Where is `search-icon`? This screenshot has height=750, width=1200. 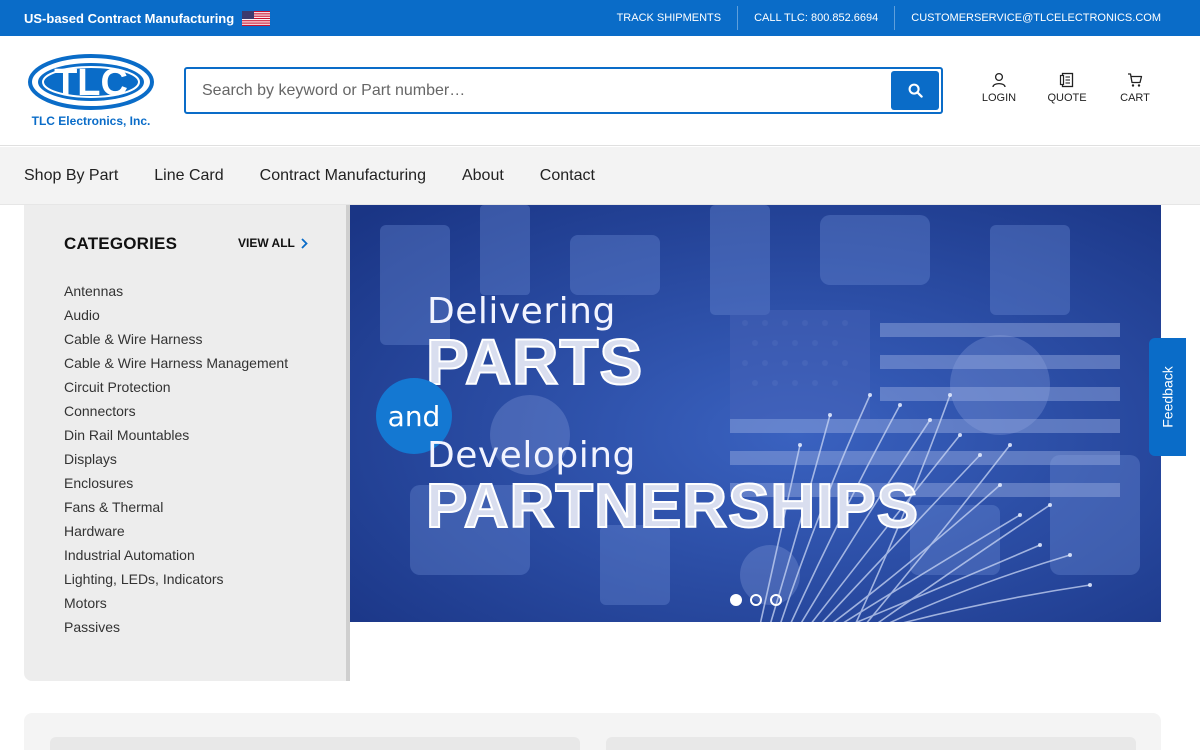
search-icon is located at coordinates (915, 90).